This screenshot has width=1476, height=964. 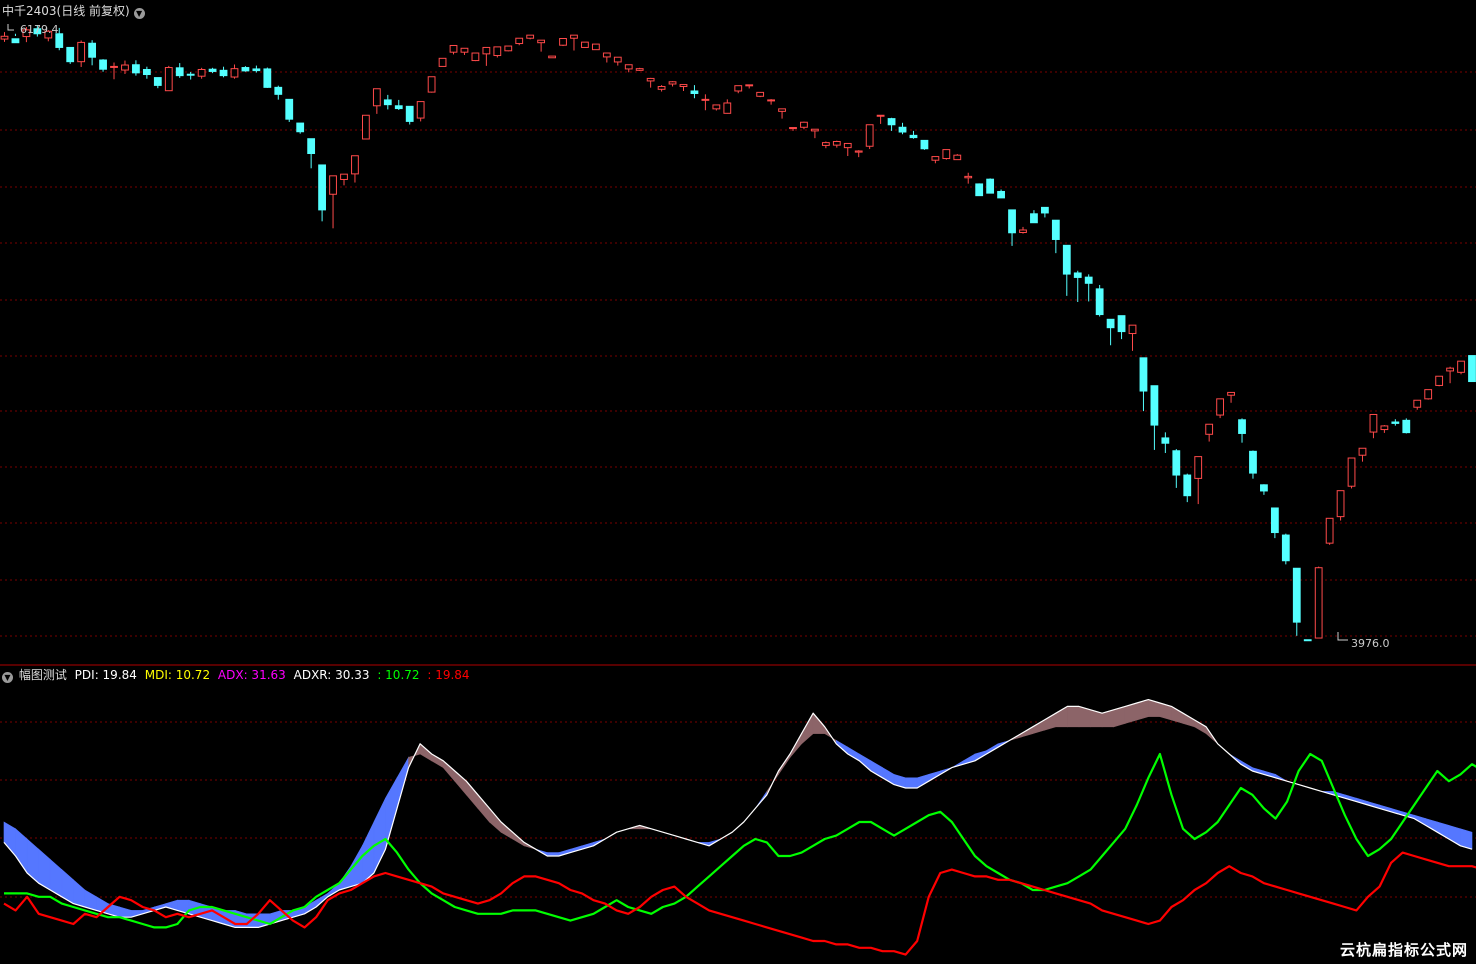 What do you see at coordinates (105, 675) in the screenshot?
I see `indicator-value-pdi: PDI: 19.84` at bounding box center [105, 675].